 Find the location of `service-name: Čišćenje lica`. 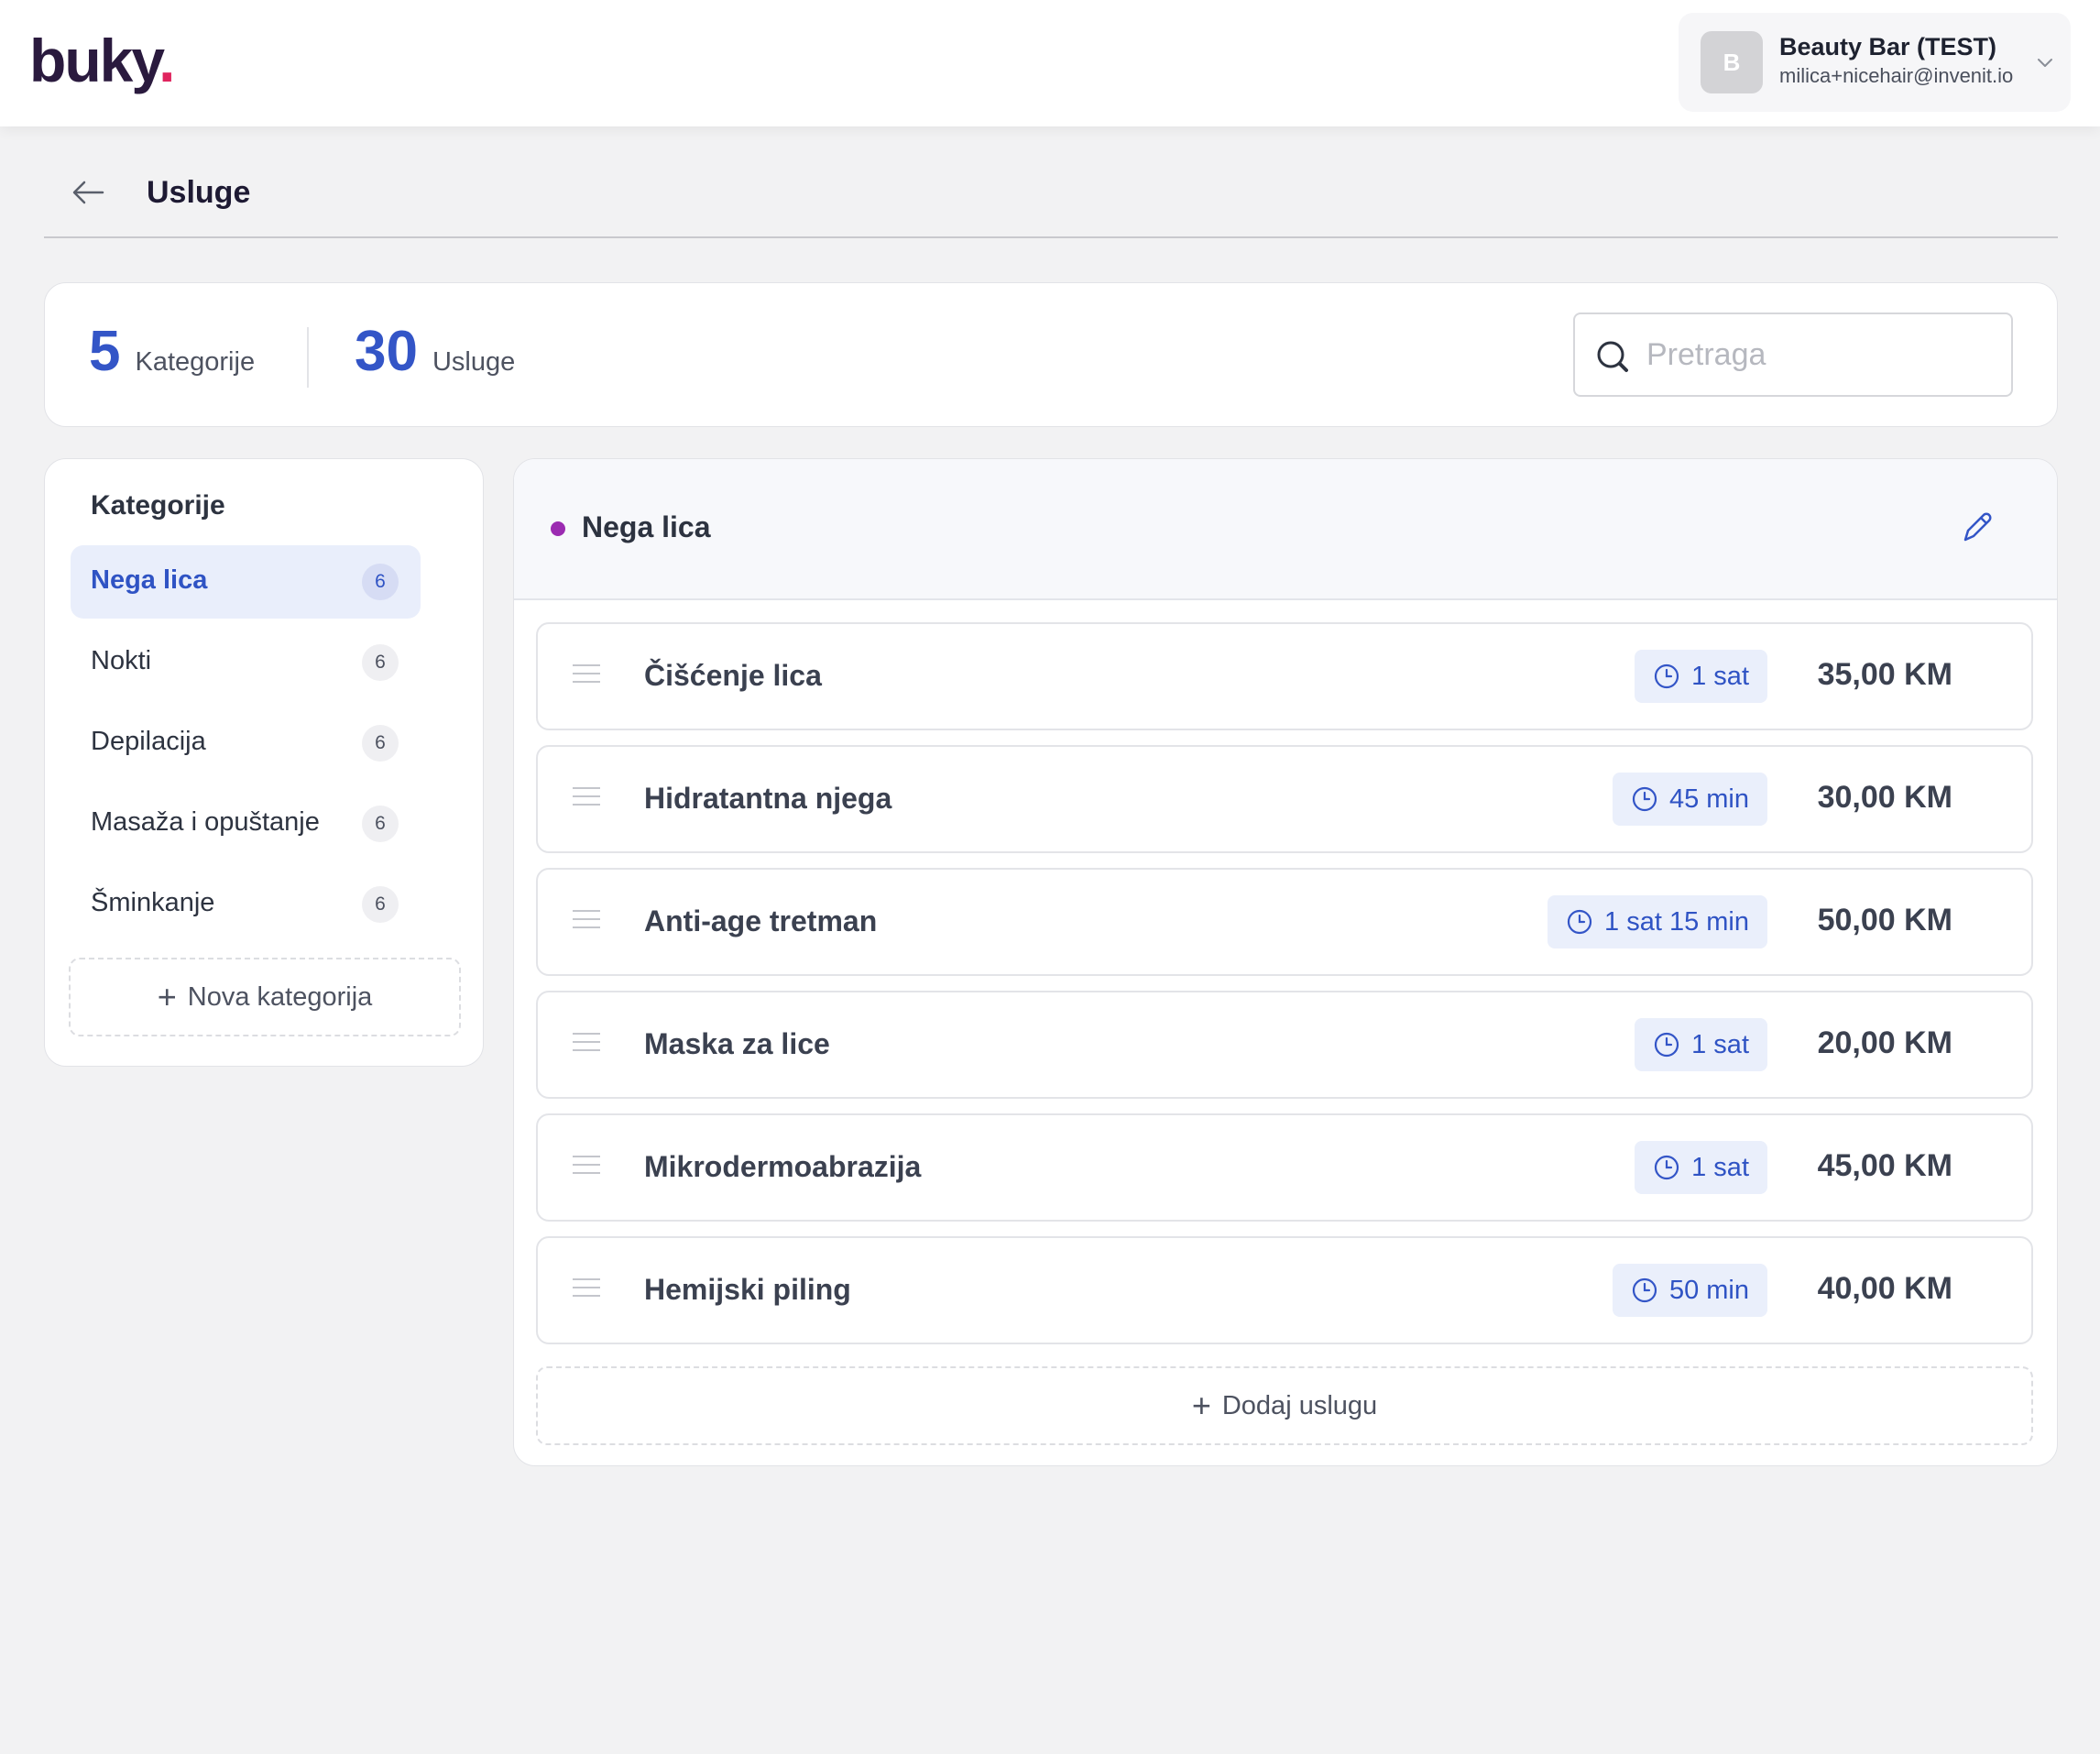

service-name: Čišćenje lica is located at coordinates (733, 675).